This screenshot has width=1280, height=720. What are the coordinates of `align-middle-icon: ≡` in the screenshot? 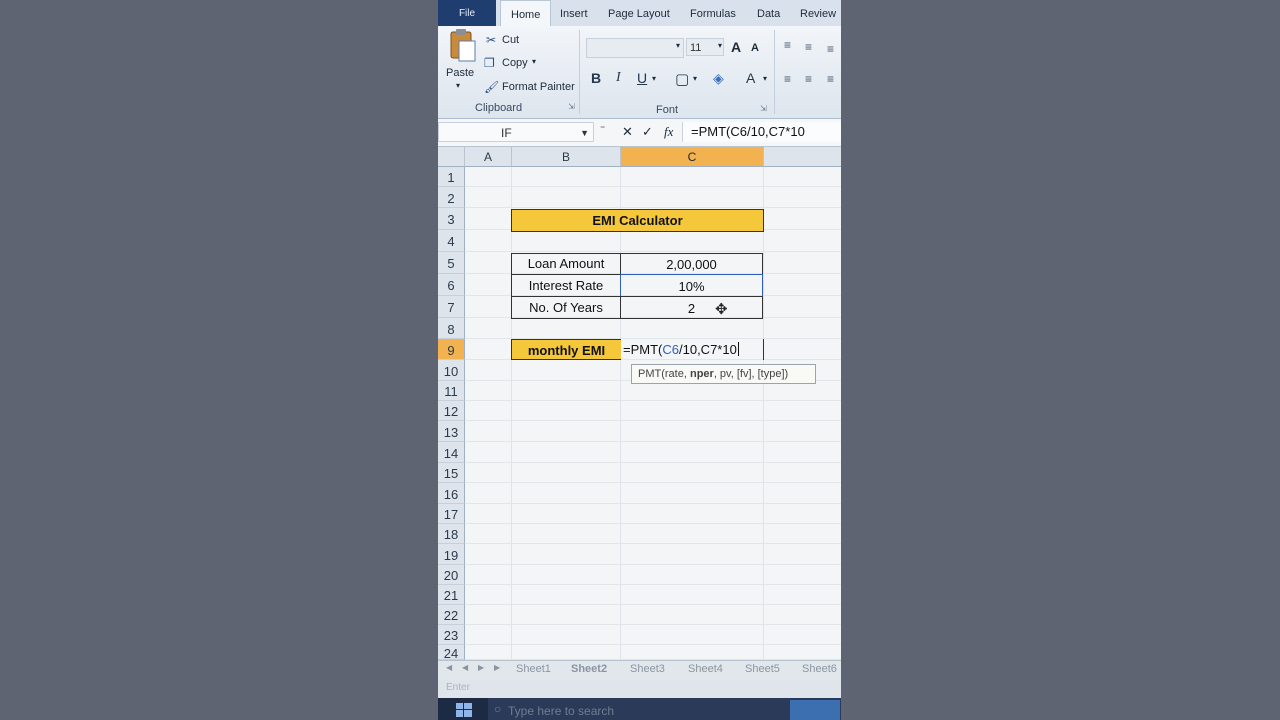 It's located at (808, 47).